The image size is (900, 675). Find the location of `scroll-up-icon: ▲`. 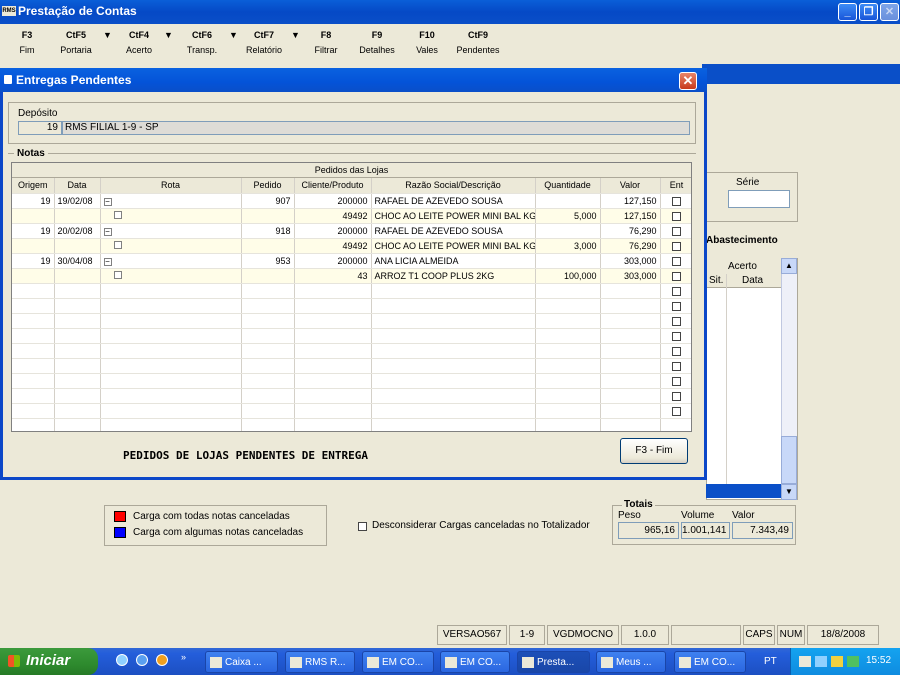

scroll-up-icon: ▲ is located at coordinates (789, 266).